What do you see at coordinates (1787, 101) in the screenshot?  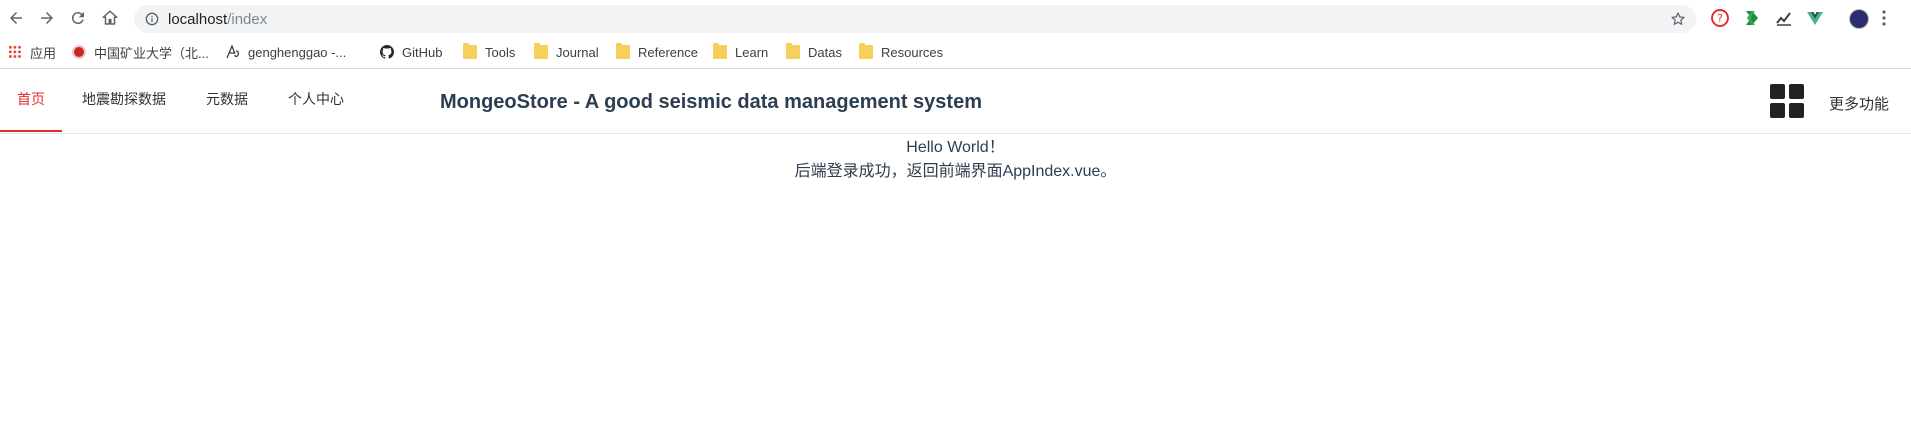 I see `apps-menu-icon` at bounding box center [1787, 101].